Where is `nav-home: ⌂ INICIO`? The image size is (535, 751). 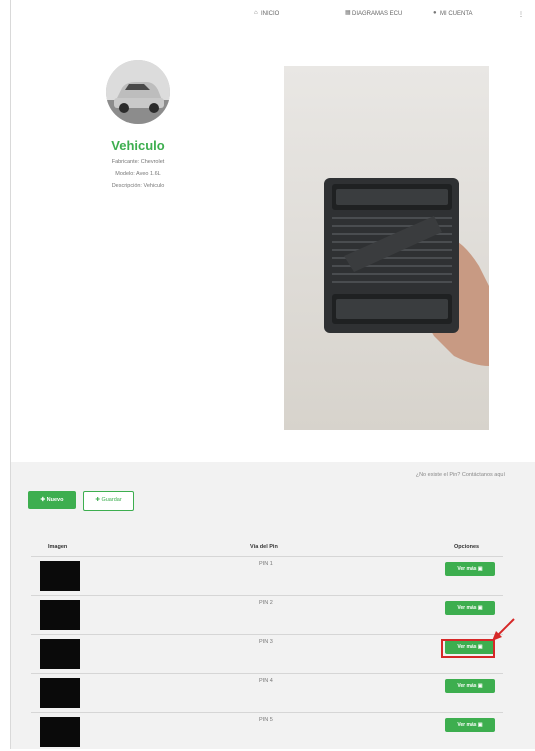 nav-home: ⌂ INICIO is located at coordinates (266, 13).